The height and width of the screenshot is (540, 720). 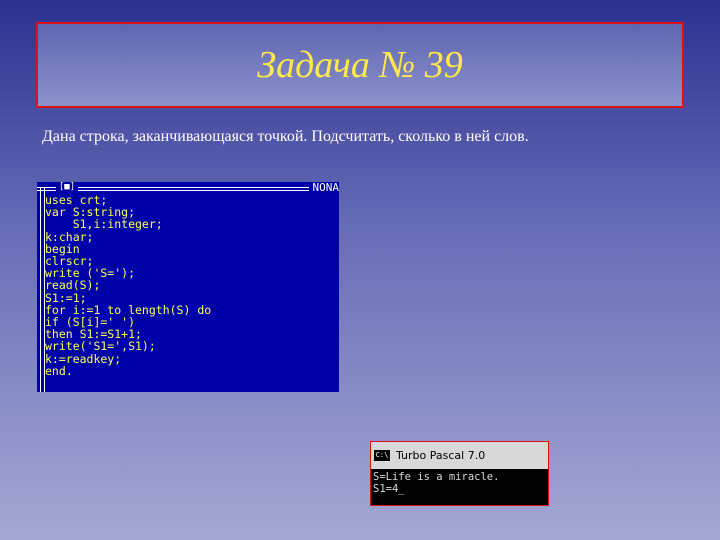 I want to click on console-icon: C:\, so click(x=382, y=455).